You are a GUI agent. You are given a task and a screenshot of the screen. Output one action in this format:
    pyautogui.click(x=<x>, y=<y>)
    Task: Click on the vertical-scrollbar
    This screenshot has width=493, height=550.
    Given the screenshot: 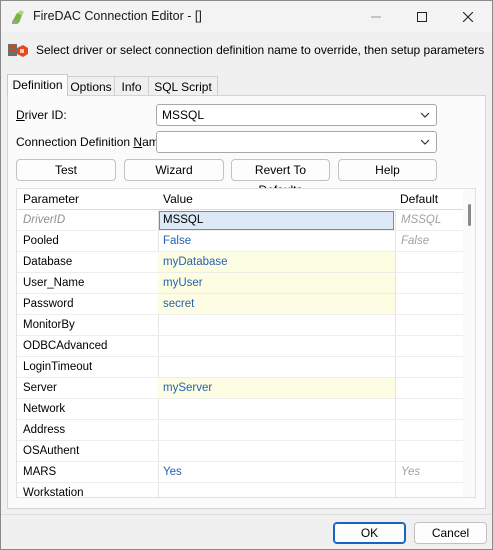 What is the action you would take?
    pyautogui.click(x=469, y=343)
    